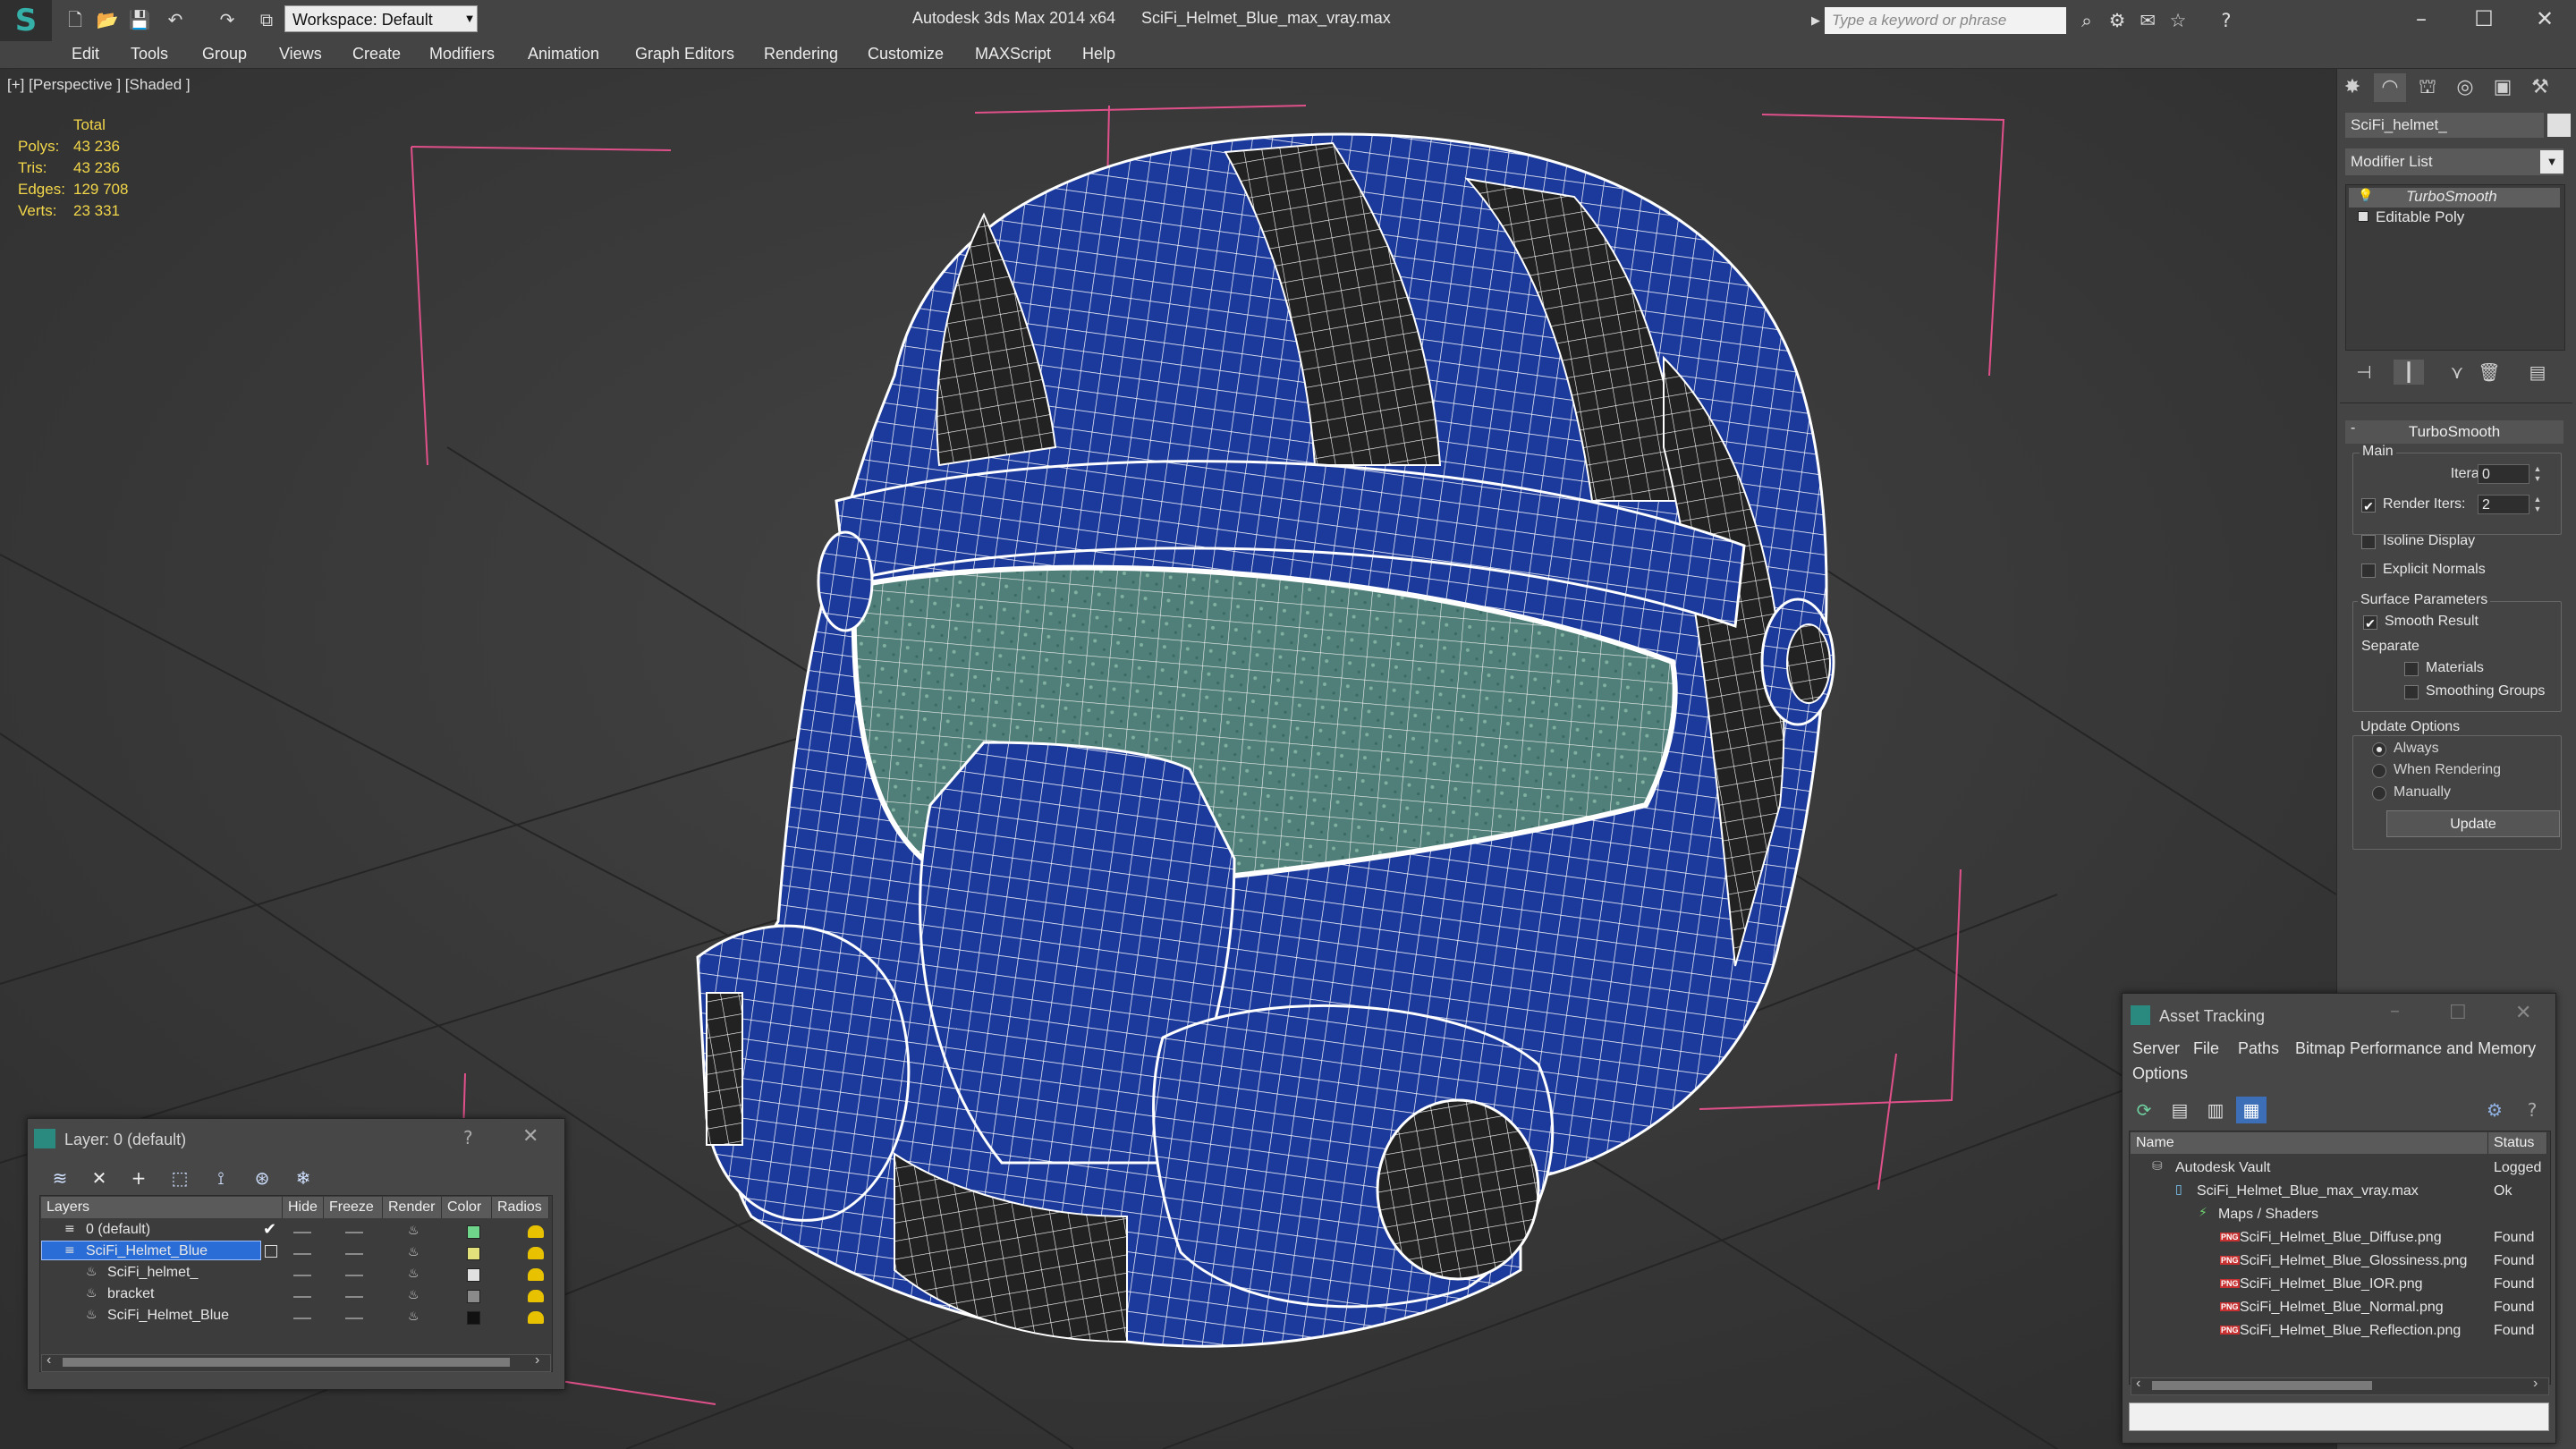 This screenshot has height=1449, width=2576. What do you see at coordinates (520, 1207) in the screenshot?
I see `column-header-radiosity: Radios` at bounding box center [520, 1207].